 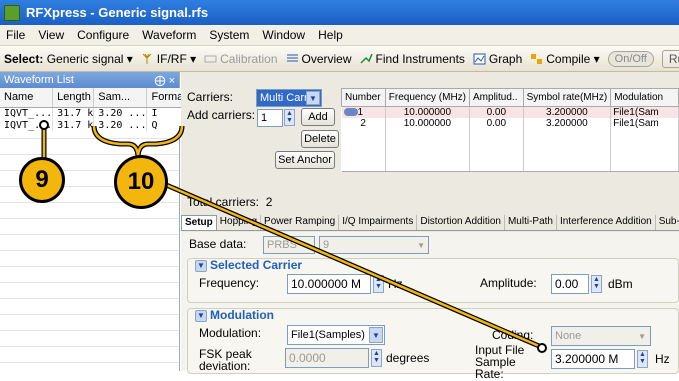 What do you see at coordinates (225, 360) in the screenshot?
I see `fsk-peak-deviation-label: FSK peak deviation:` at bounding box center [225, 360].